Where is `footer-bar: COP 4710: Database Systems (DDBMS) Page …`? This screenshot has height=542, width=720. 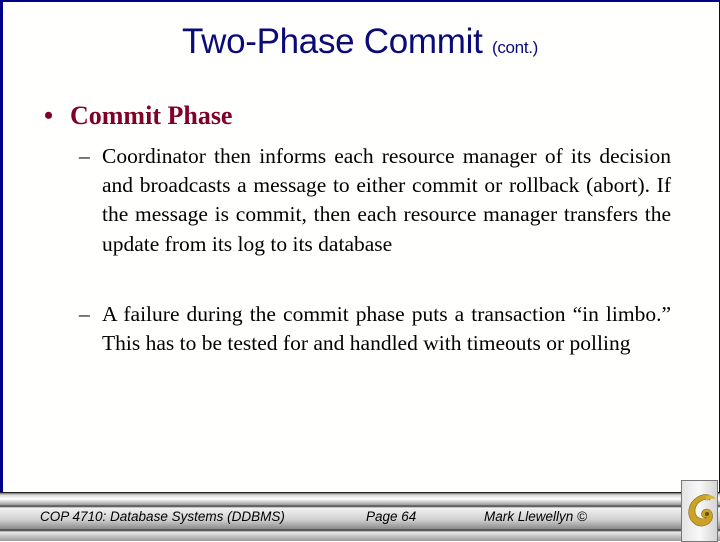 footer-bar: COP 4710: Database Systems (DDBMS) Page … is located at coordinates (360, 516).